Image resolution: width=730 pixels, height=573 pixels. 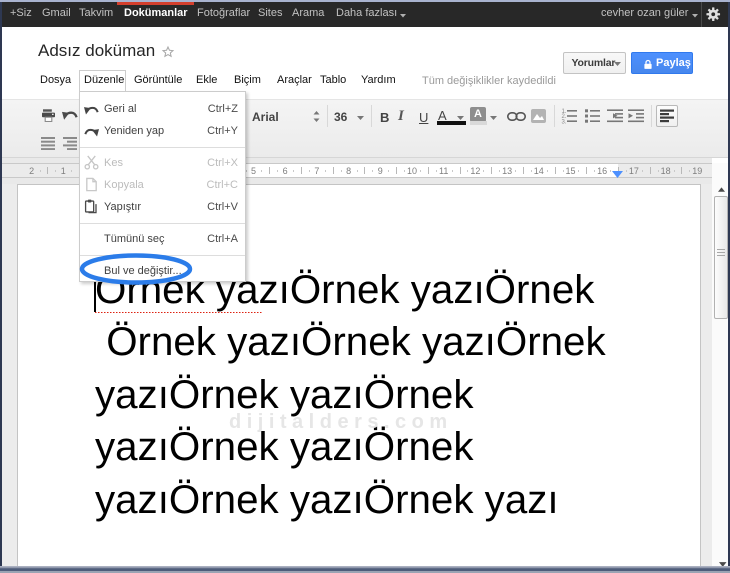 What do you see at coordinates (564, 121) in the screenshot?
I see `svg-text: 3.` at bounding box center [564, 121].